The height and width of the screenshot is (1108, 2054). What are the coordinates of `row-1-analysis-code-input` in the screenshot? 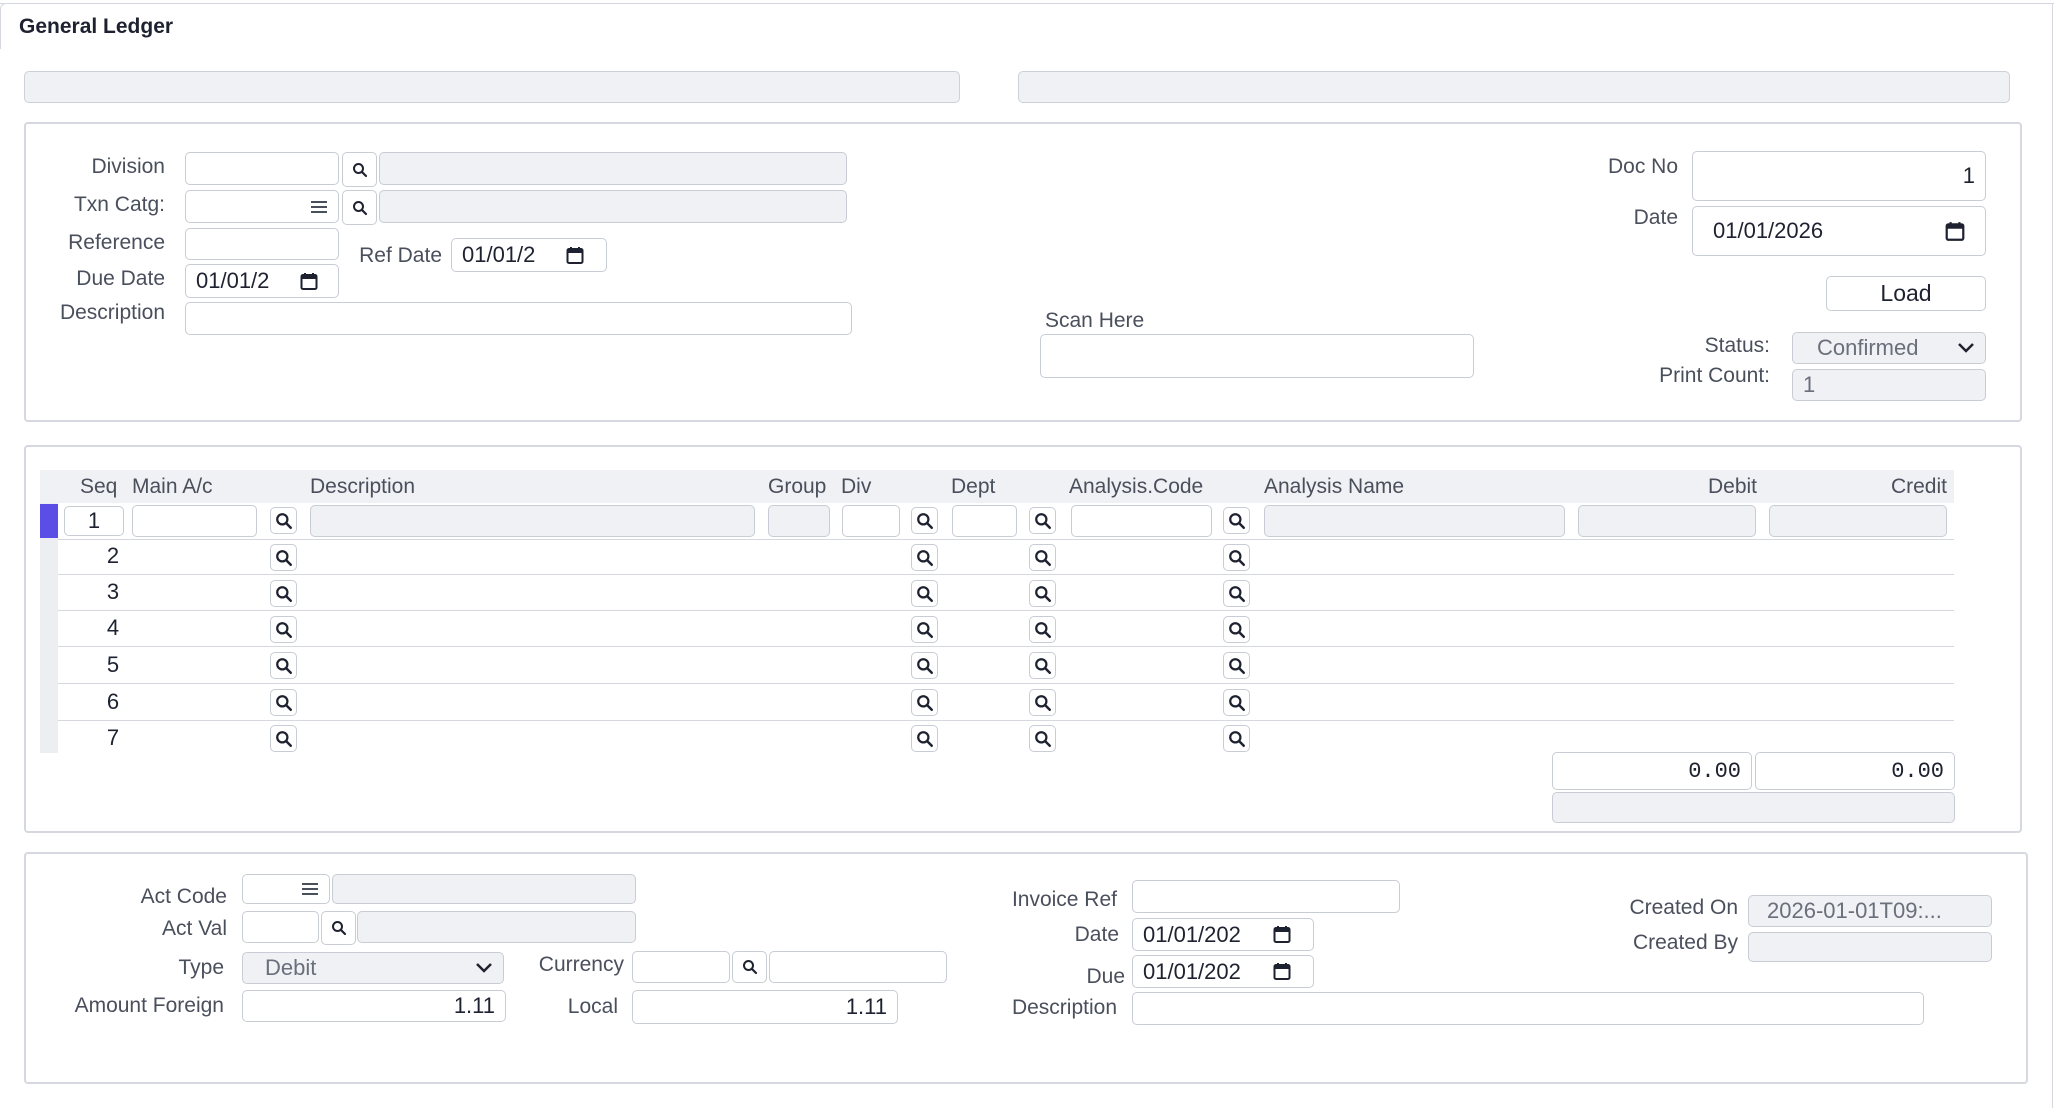 It's located at (1141, 521).